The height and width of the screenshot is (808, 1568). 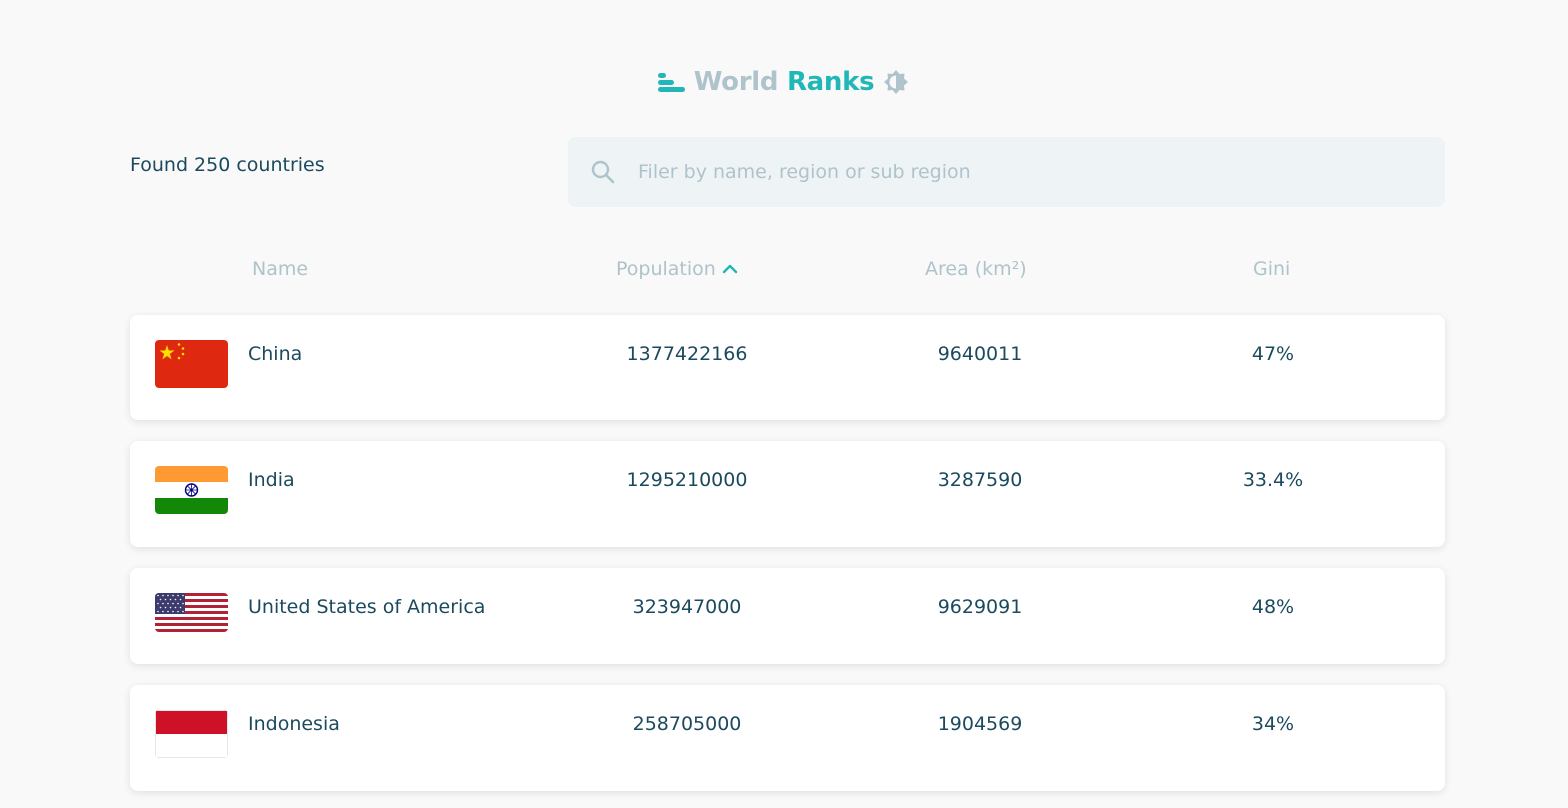 What do you see at coordinates (191, 612) in the screenshot?
I see `usa-flag-icon` at bounding box center [191, 612].